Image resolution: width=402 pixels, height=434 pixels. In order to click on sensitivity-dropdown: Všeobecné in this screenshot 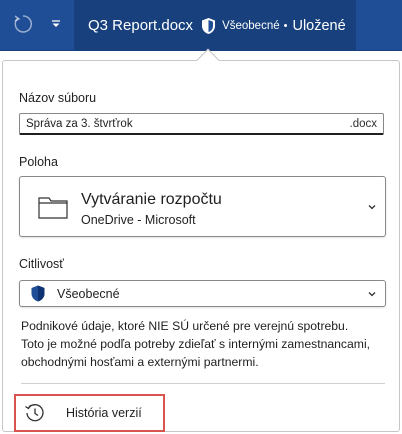, I will do `click(202, 293)`.